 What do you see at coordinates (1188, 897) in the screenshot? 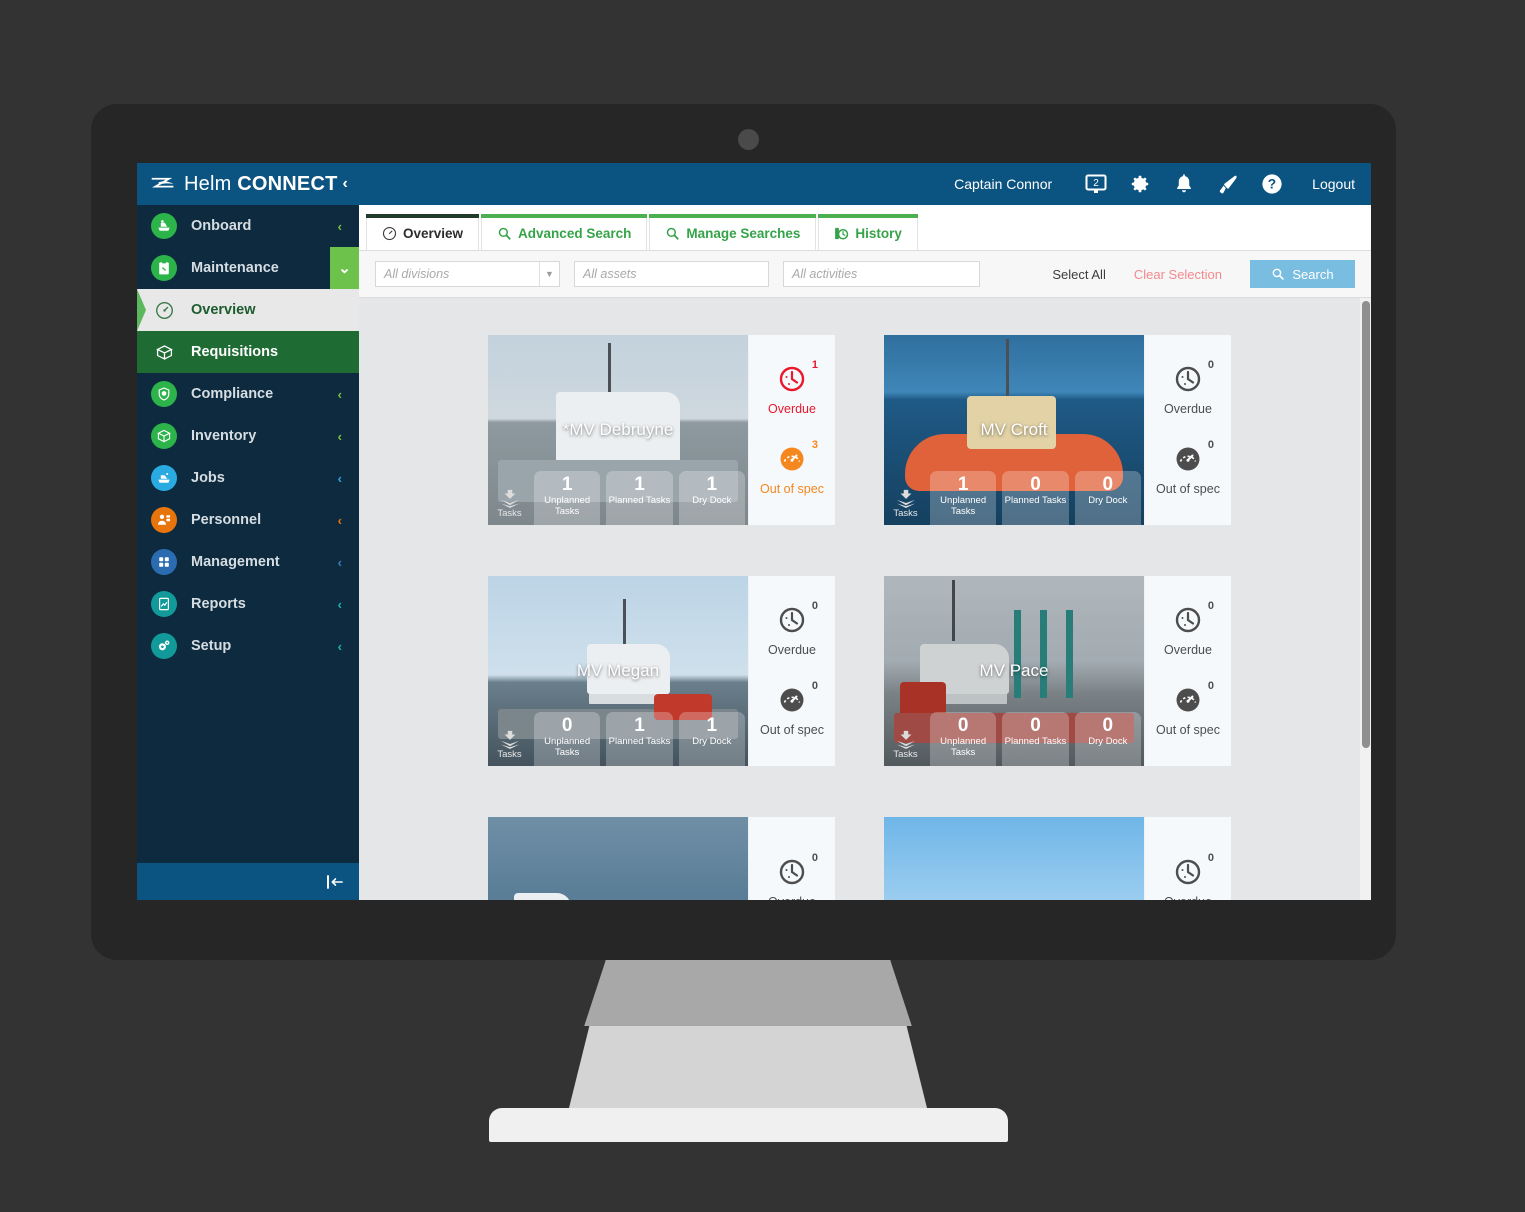
I see `overdue-label: Overdue` at bounding box center [1188, 897].